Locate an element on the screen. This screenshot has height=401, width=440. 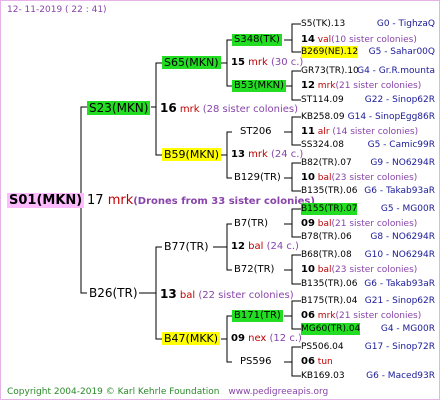
gen4-node-12: B175(TR).04 is located at coordinates (329, 301).